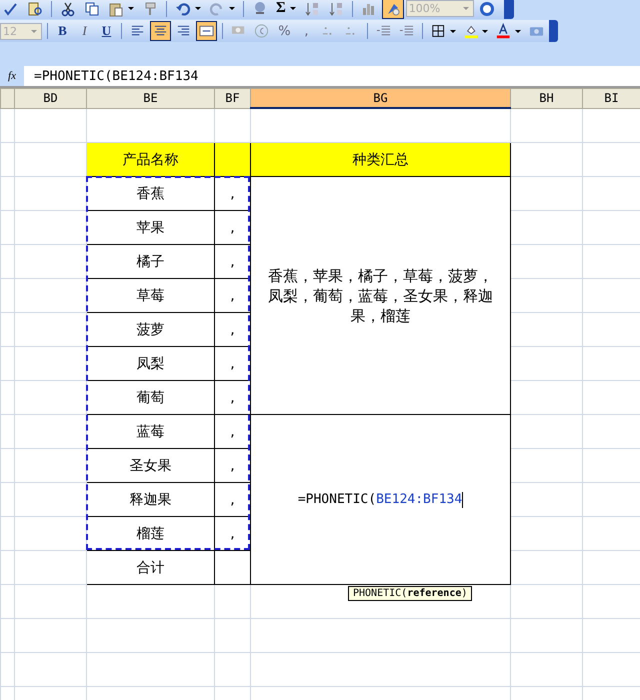  I want to click on column-header: BH, so click(546, 98).